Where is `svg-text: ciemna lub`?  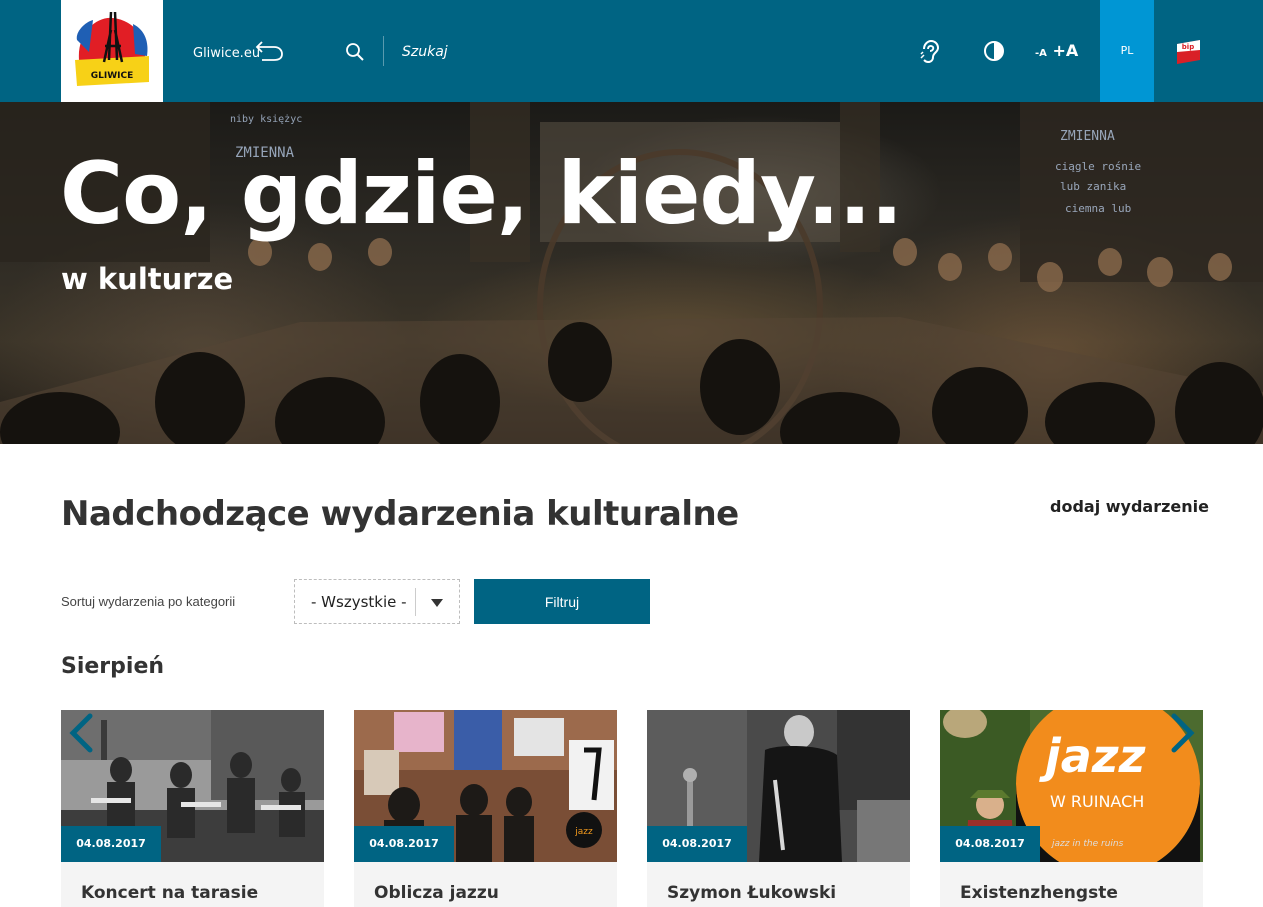 svg-text: ciemna lub is located at coordinates (1098, 208).